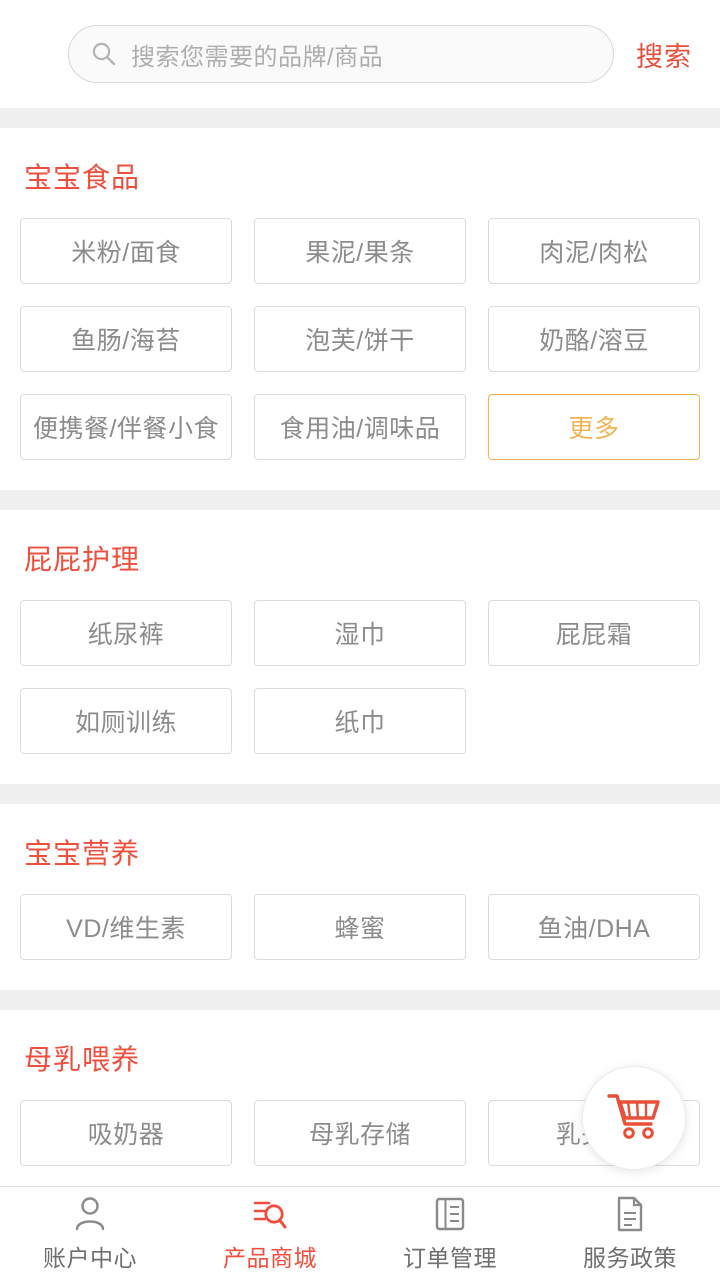 The height and width of the screenshot is (1280, 720). Describe the element at coordinates (360, 1133) in the screenshot. I see `category-chip: 母乳存储` at that location.